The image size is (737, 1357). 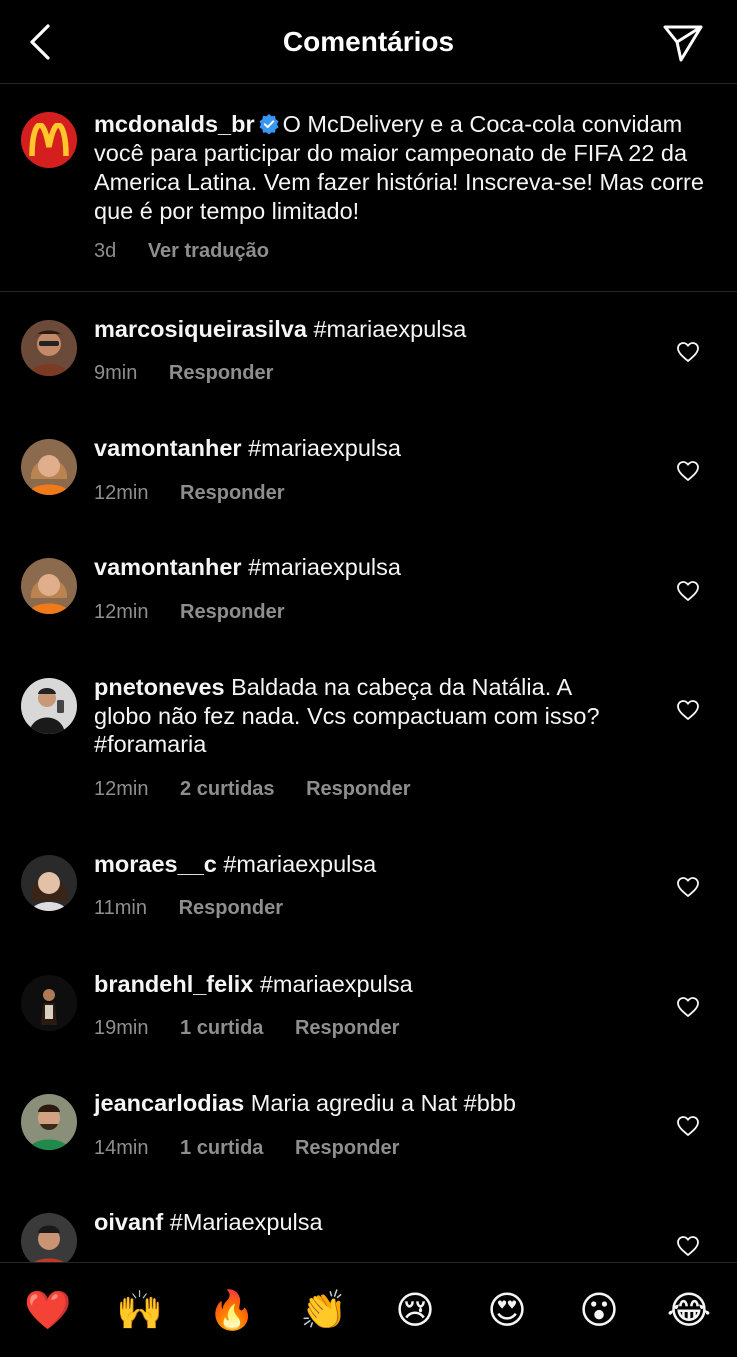 What do you see at coordinates (227, 789) in the screenshot?
I see `likes-count: 2 curtidas` at bounding box center [227, 789].